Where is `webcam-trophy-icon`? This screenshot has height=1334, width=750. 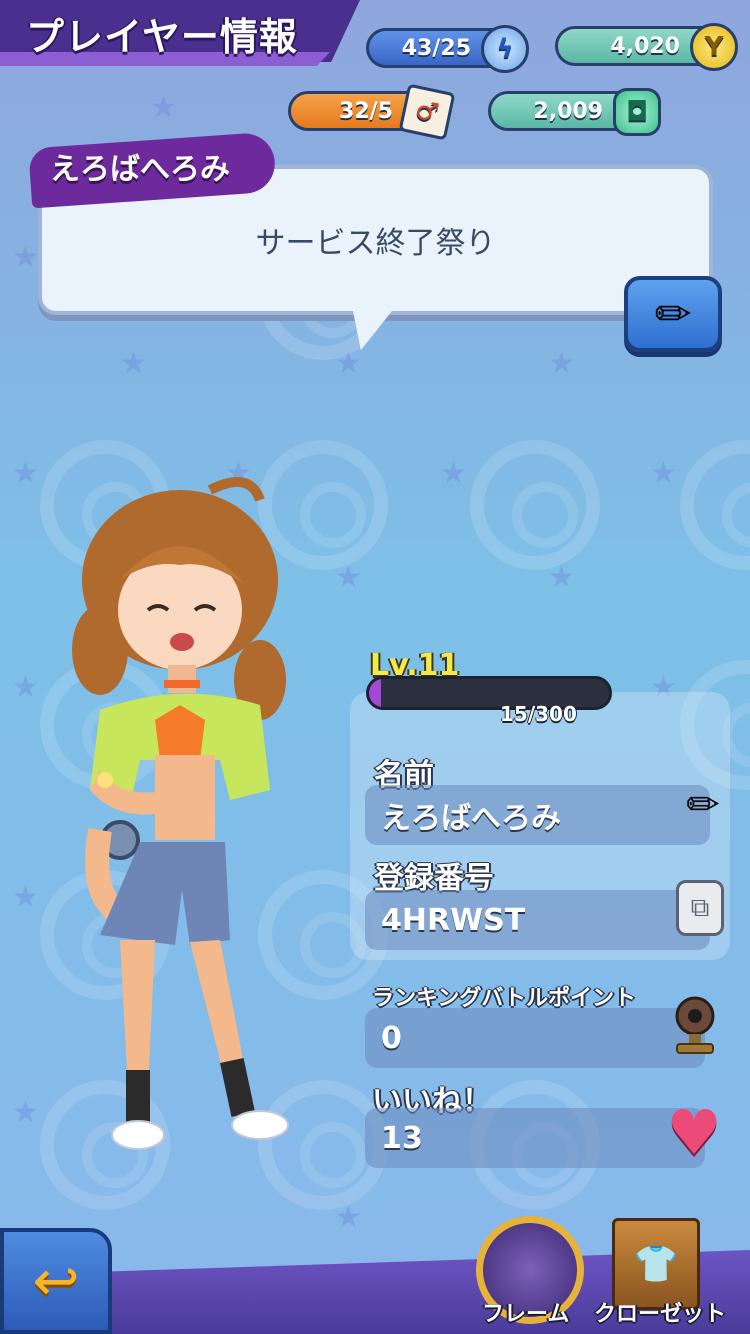 webcam-trophy-icon is located at coordinates (695, 1025).